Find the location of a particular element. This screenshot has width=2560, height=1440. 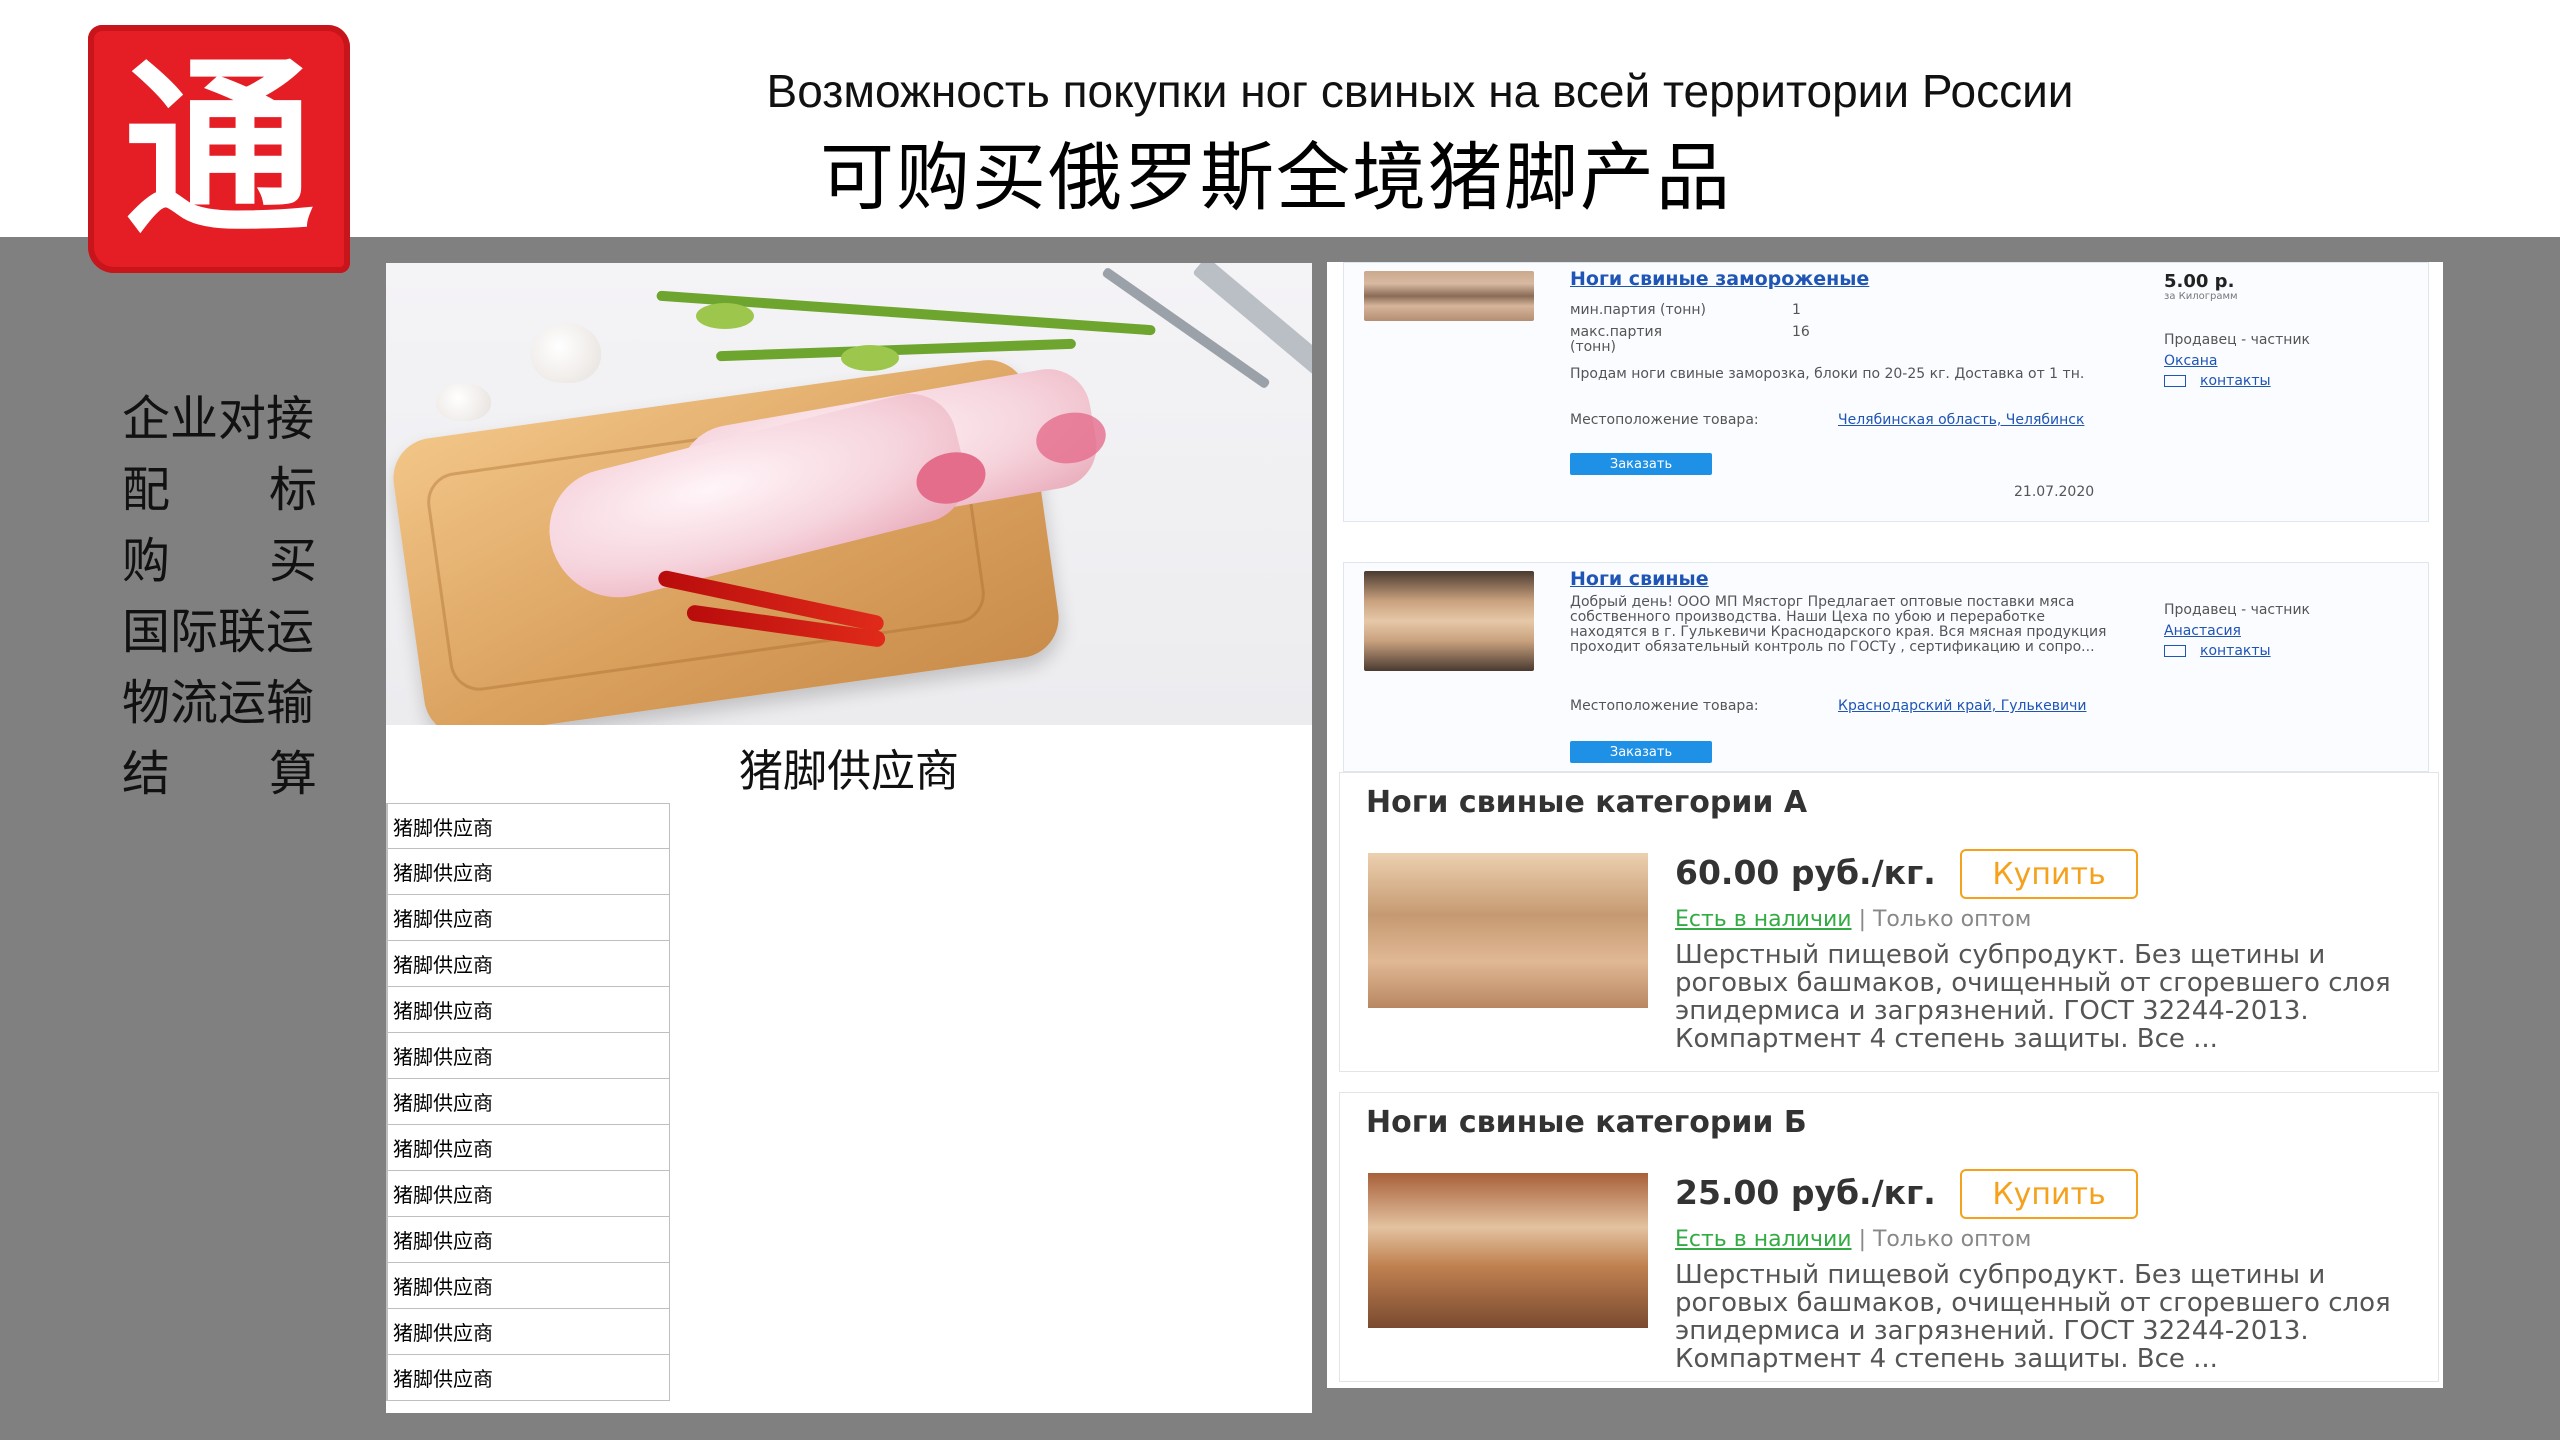

max-lot-label: макс.партия (тонн) is located at coordinates (1616, 339).